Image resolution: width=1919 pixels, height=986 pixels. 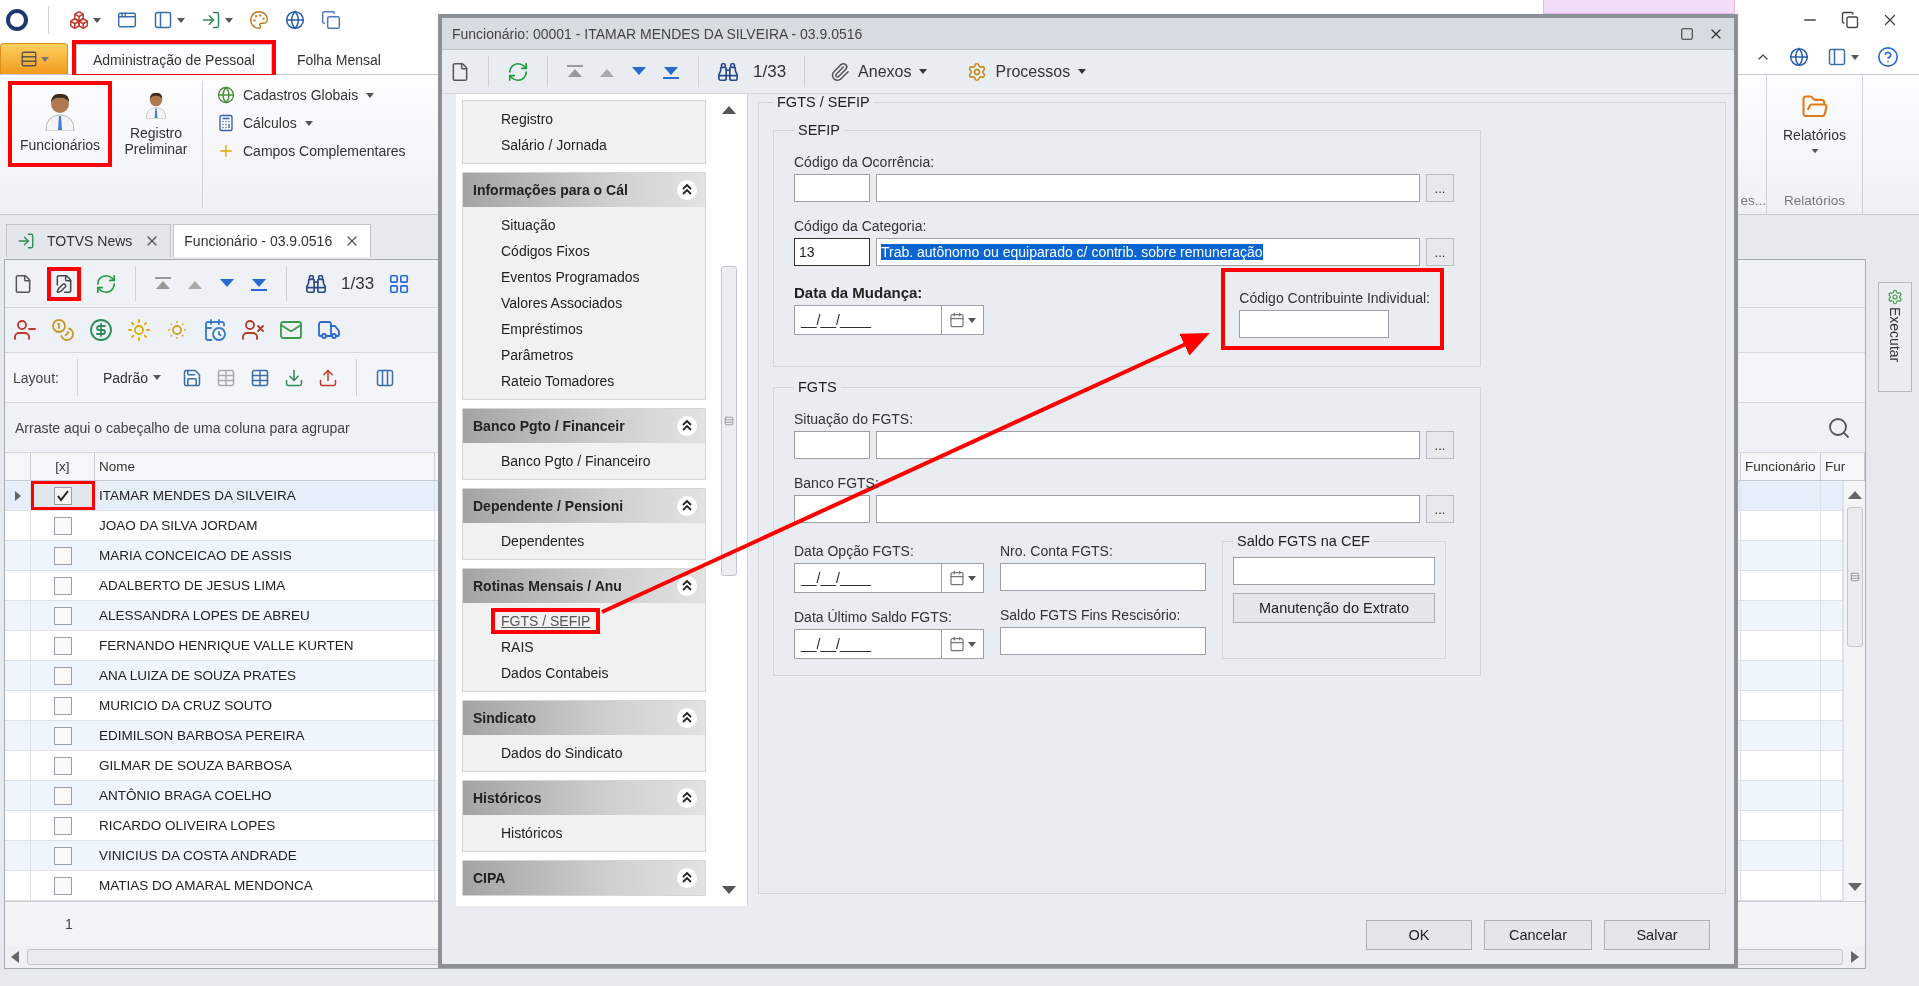 What do you see at coordinates (17, 20) in the screenshot?
I see `logo-icon` at bounding box center [17, 20].